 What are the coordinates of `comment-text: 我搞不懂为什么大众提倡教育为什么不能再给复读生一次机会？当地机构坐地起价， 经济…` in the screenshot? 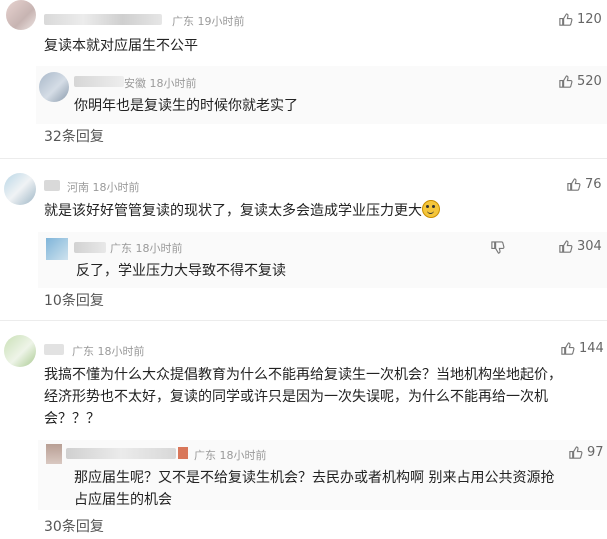 It's located at (303, 397).